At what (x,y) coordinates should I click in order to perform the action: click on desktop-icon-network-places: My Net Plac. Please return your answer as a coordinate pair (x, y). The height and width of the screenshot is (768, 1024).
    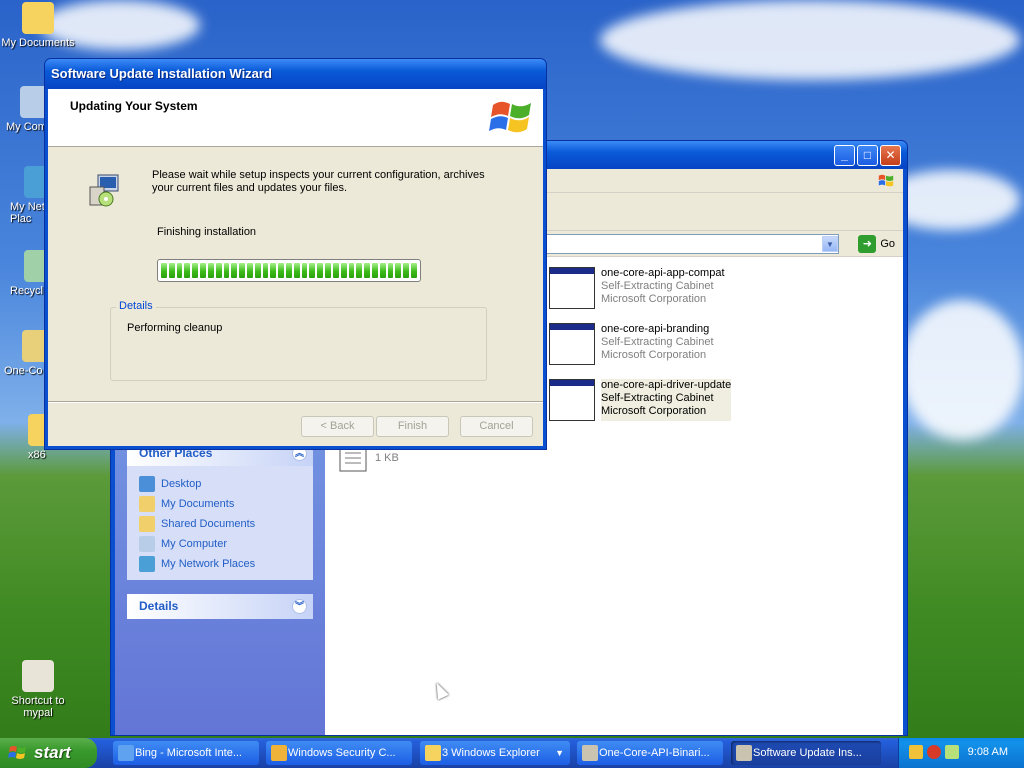
    Looking at the image, I should click on (28, 195).